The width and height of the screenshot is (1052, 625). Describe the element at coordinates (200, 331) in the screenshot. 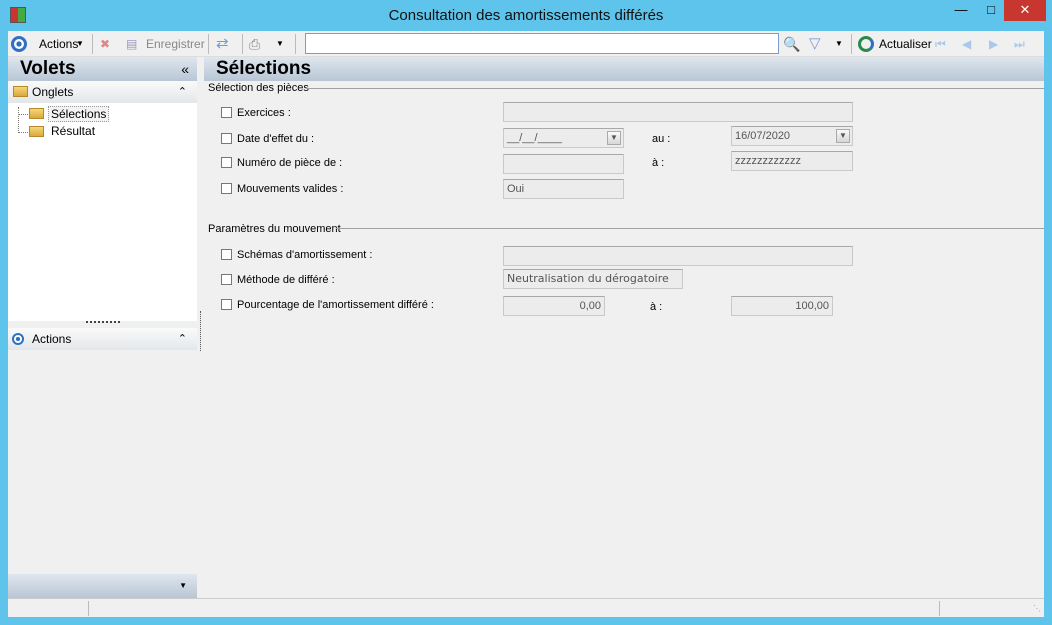

I see `vertical-splitter` at that location.